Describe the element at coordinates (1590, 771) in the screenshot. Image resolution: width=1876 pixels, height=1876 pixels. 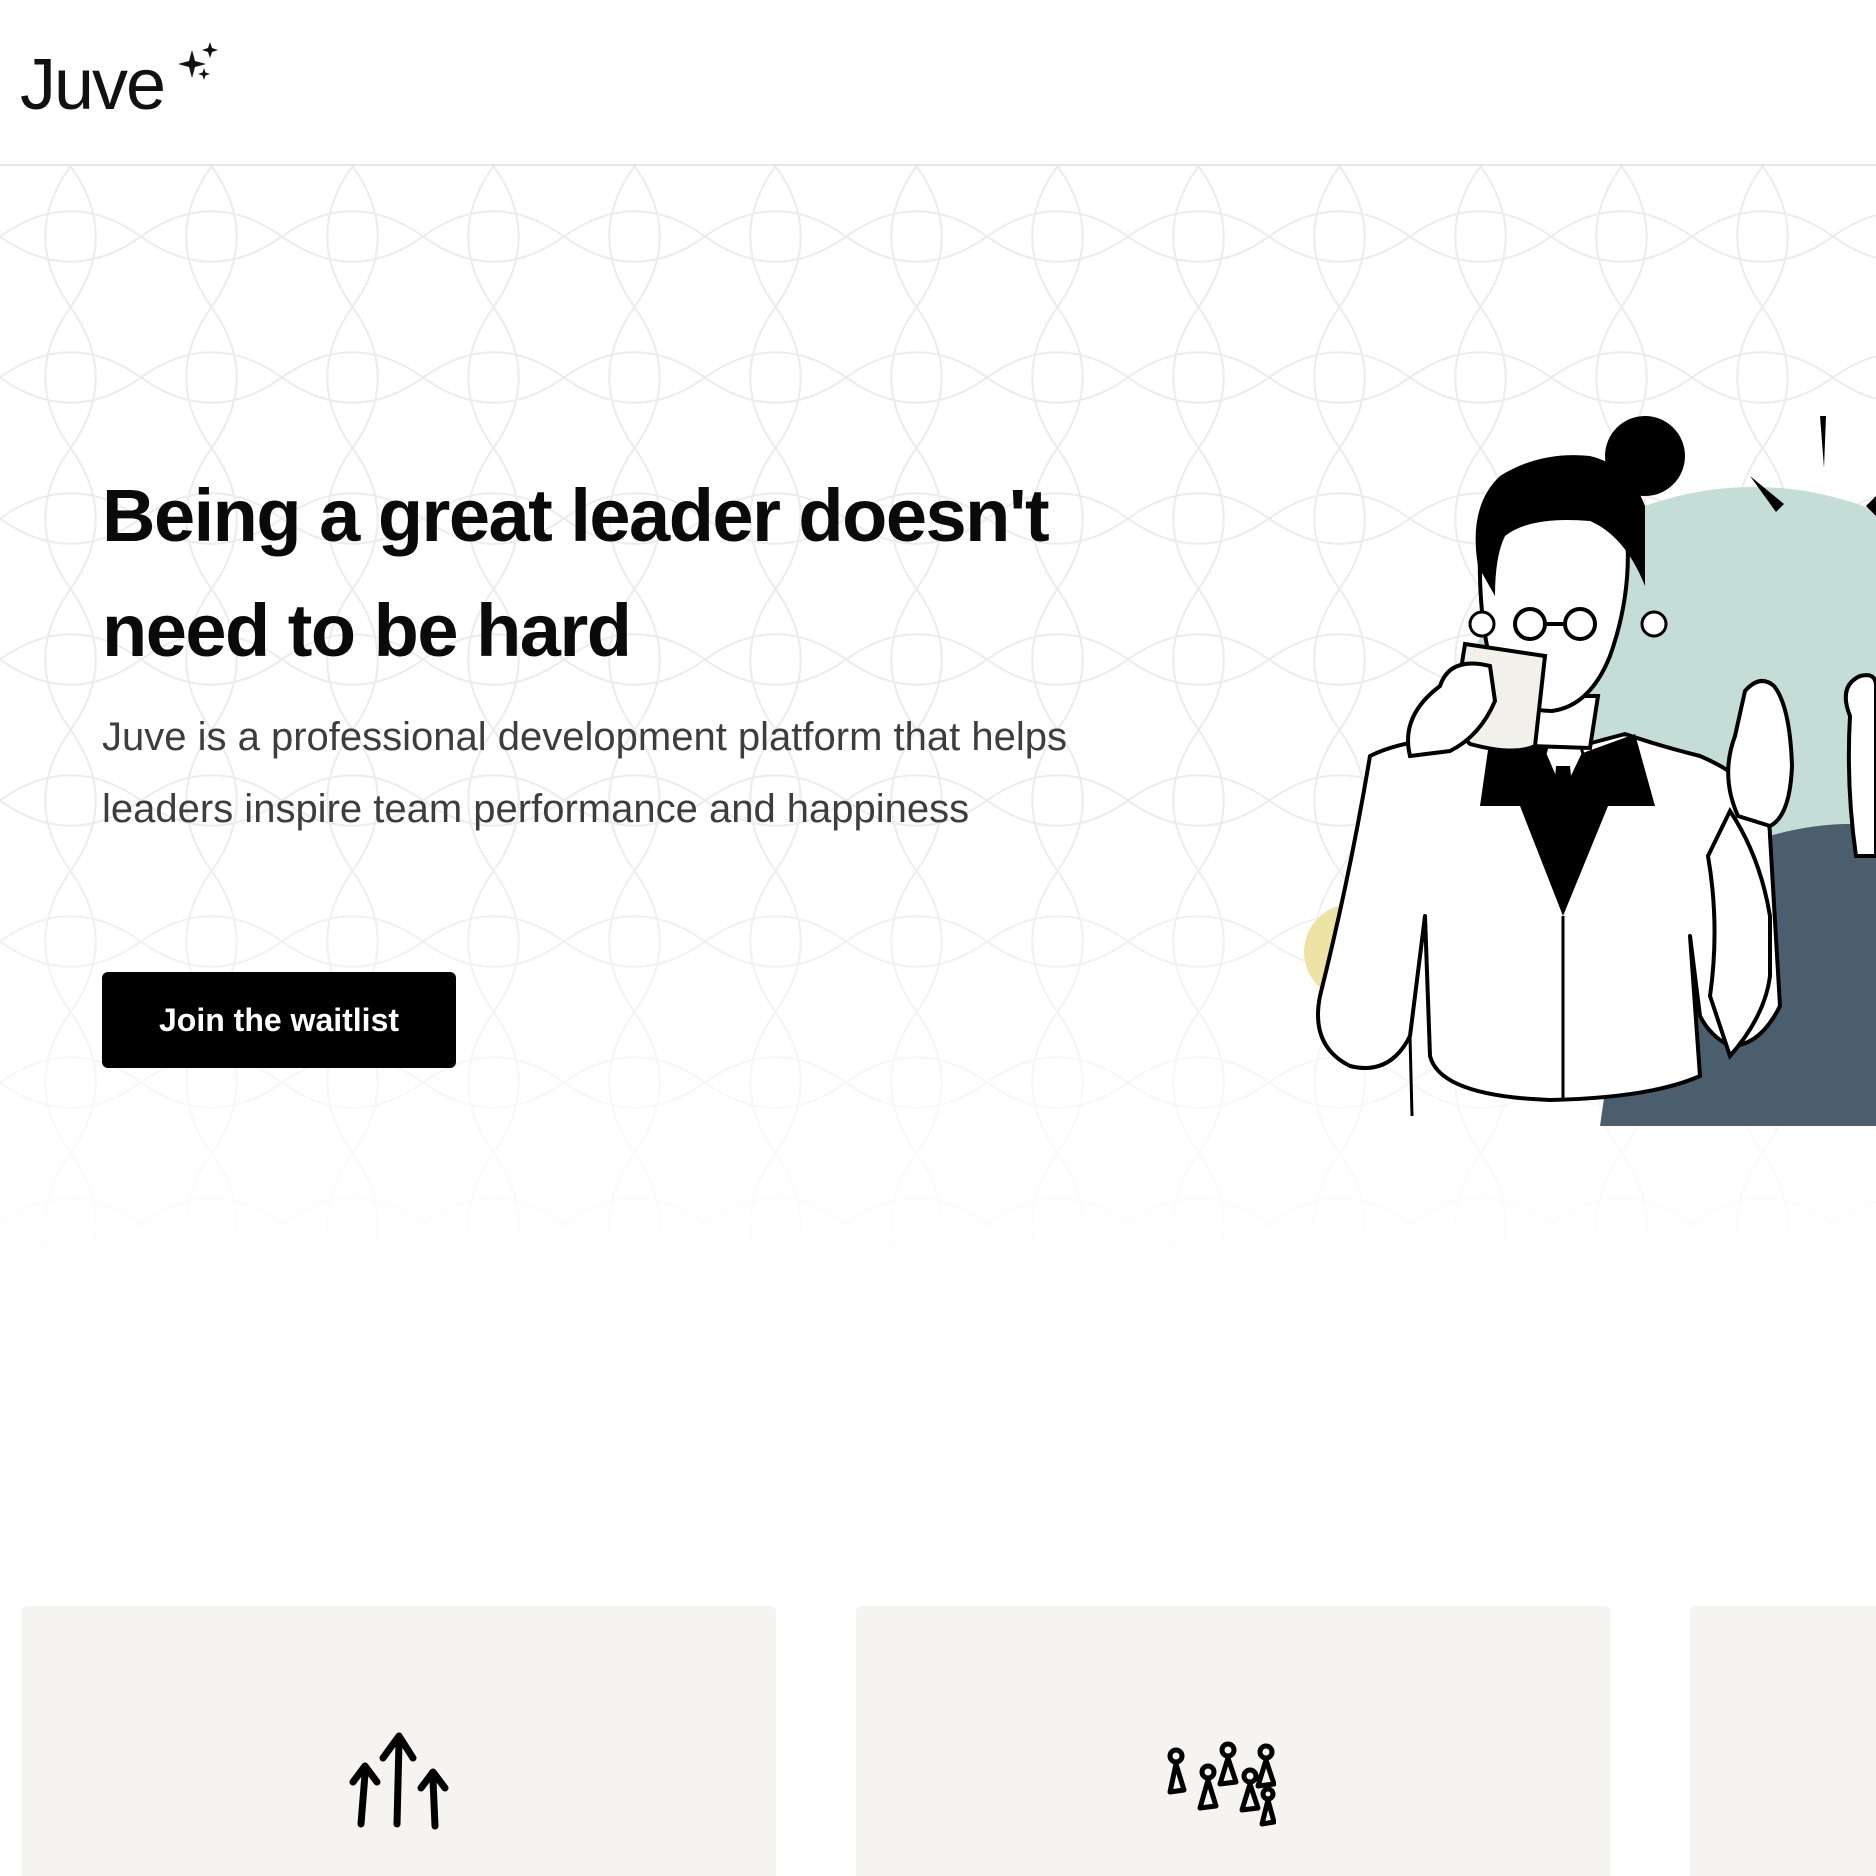
I see `hero-illustration` at that location.